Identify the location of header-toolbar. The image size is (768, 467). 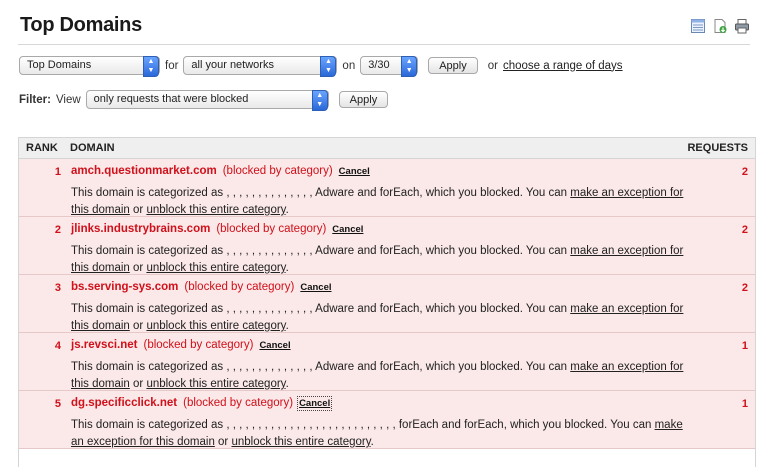
(720, 26).